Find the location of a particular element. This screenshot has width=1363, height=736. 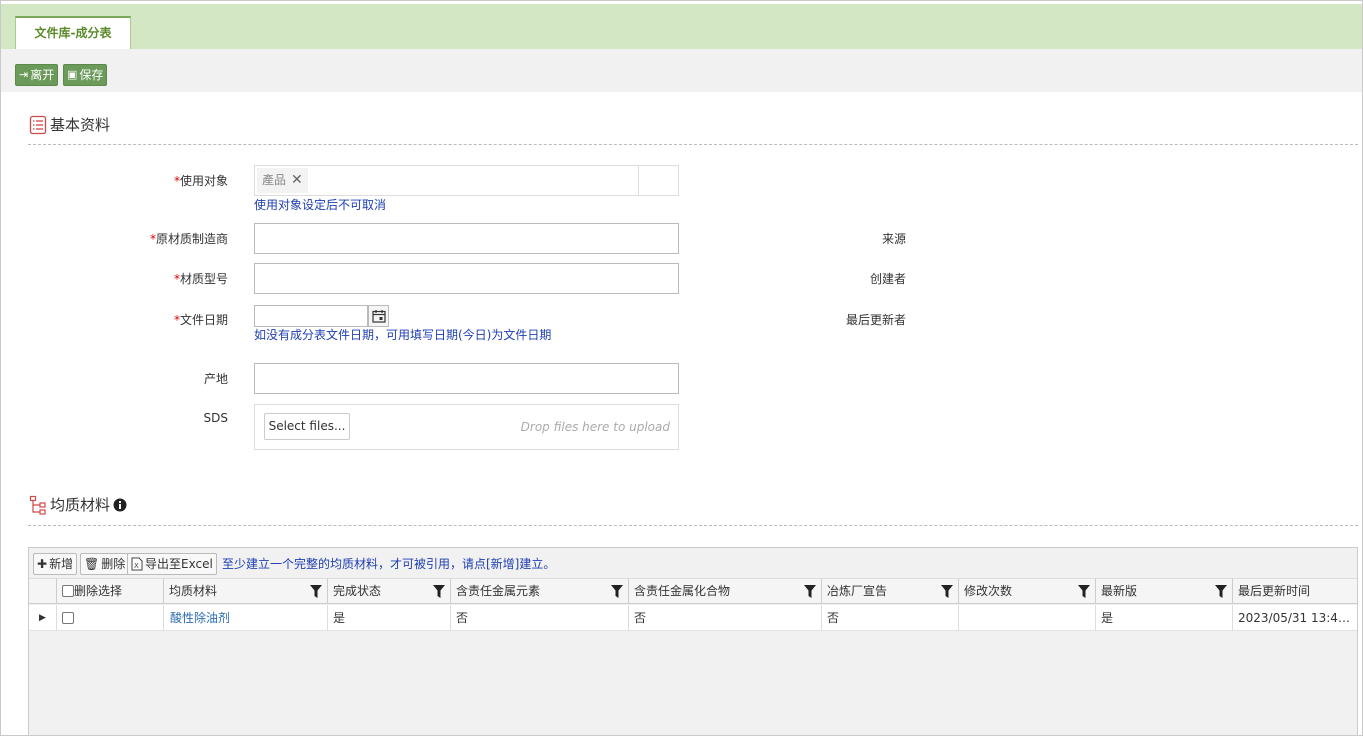

header-latest: 最新版 is located at coordinates (1163, 591).